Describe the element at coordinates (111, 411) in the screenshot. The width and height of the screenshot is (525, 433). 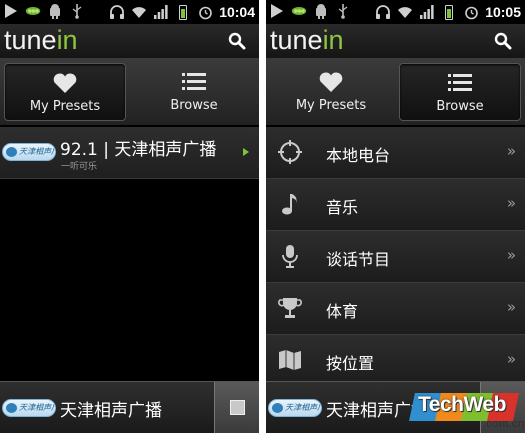
I see `now-playing-title: 天津相声广播` at that location.